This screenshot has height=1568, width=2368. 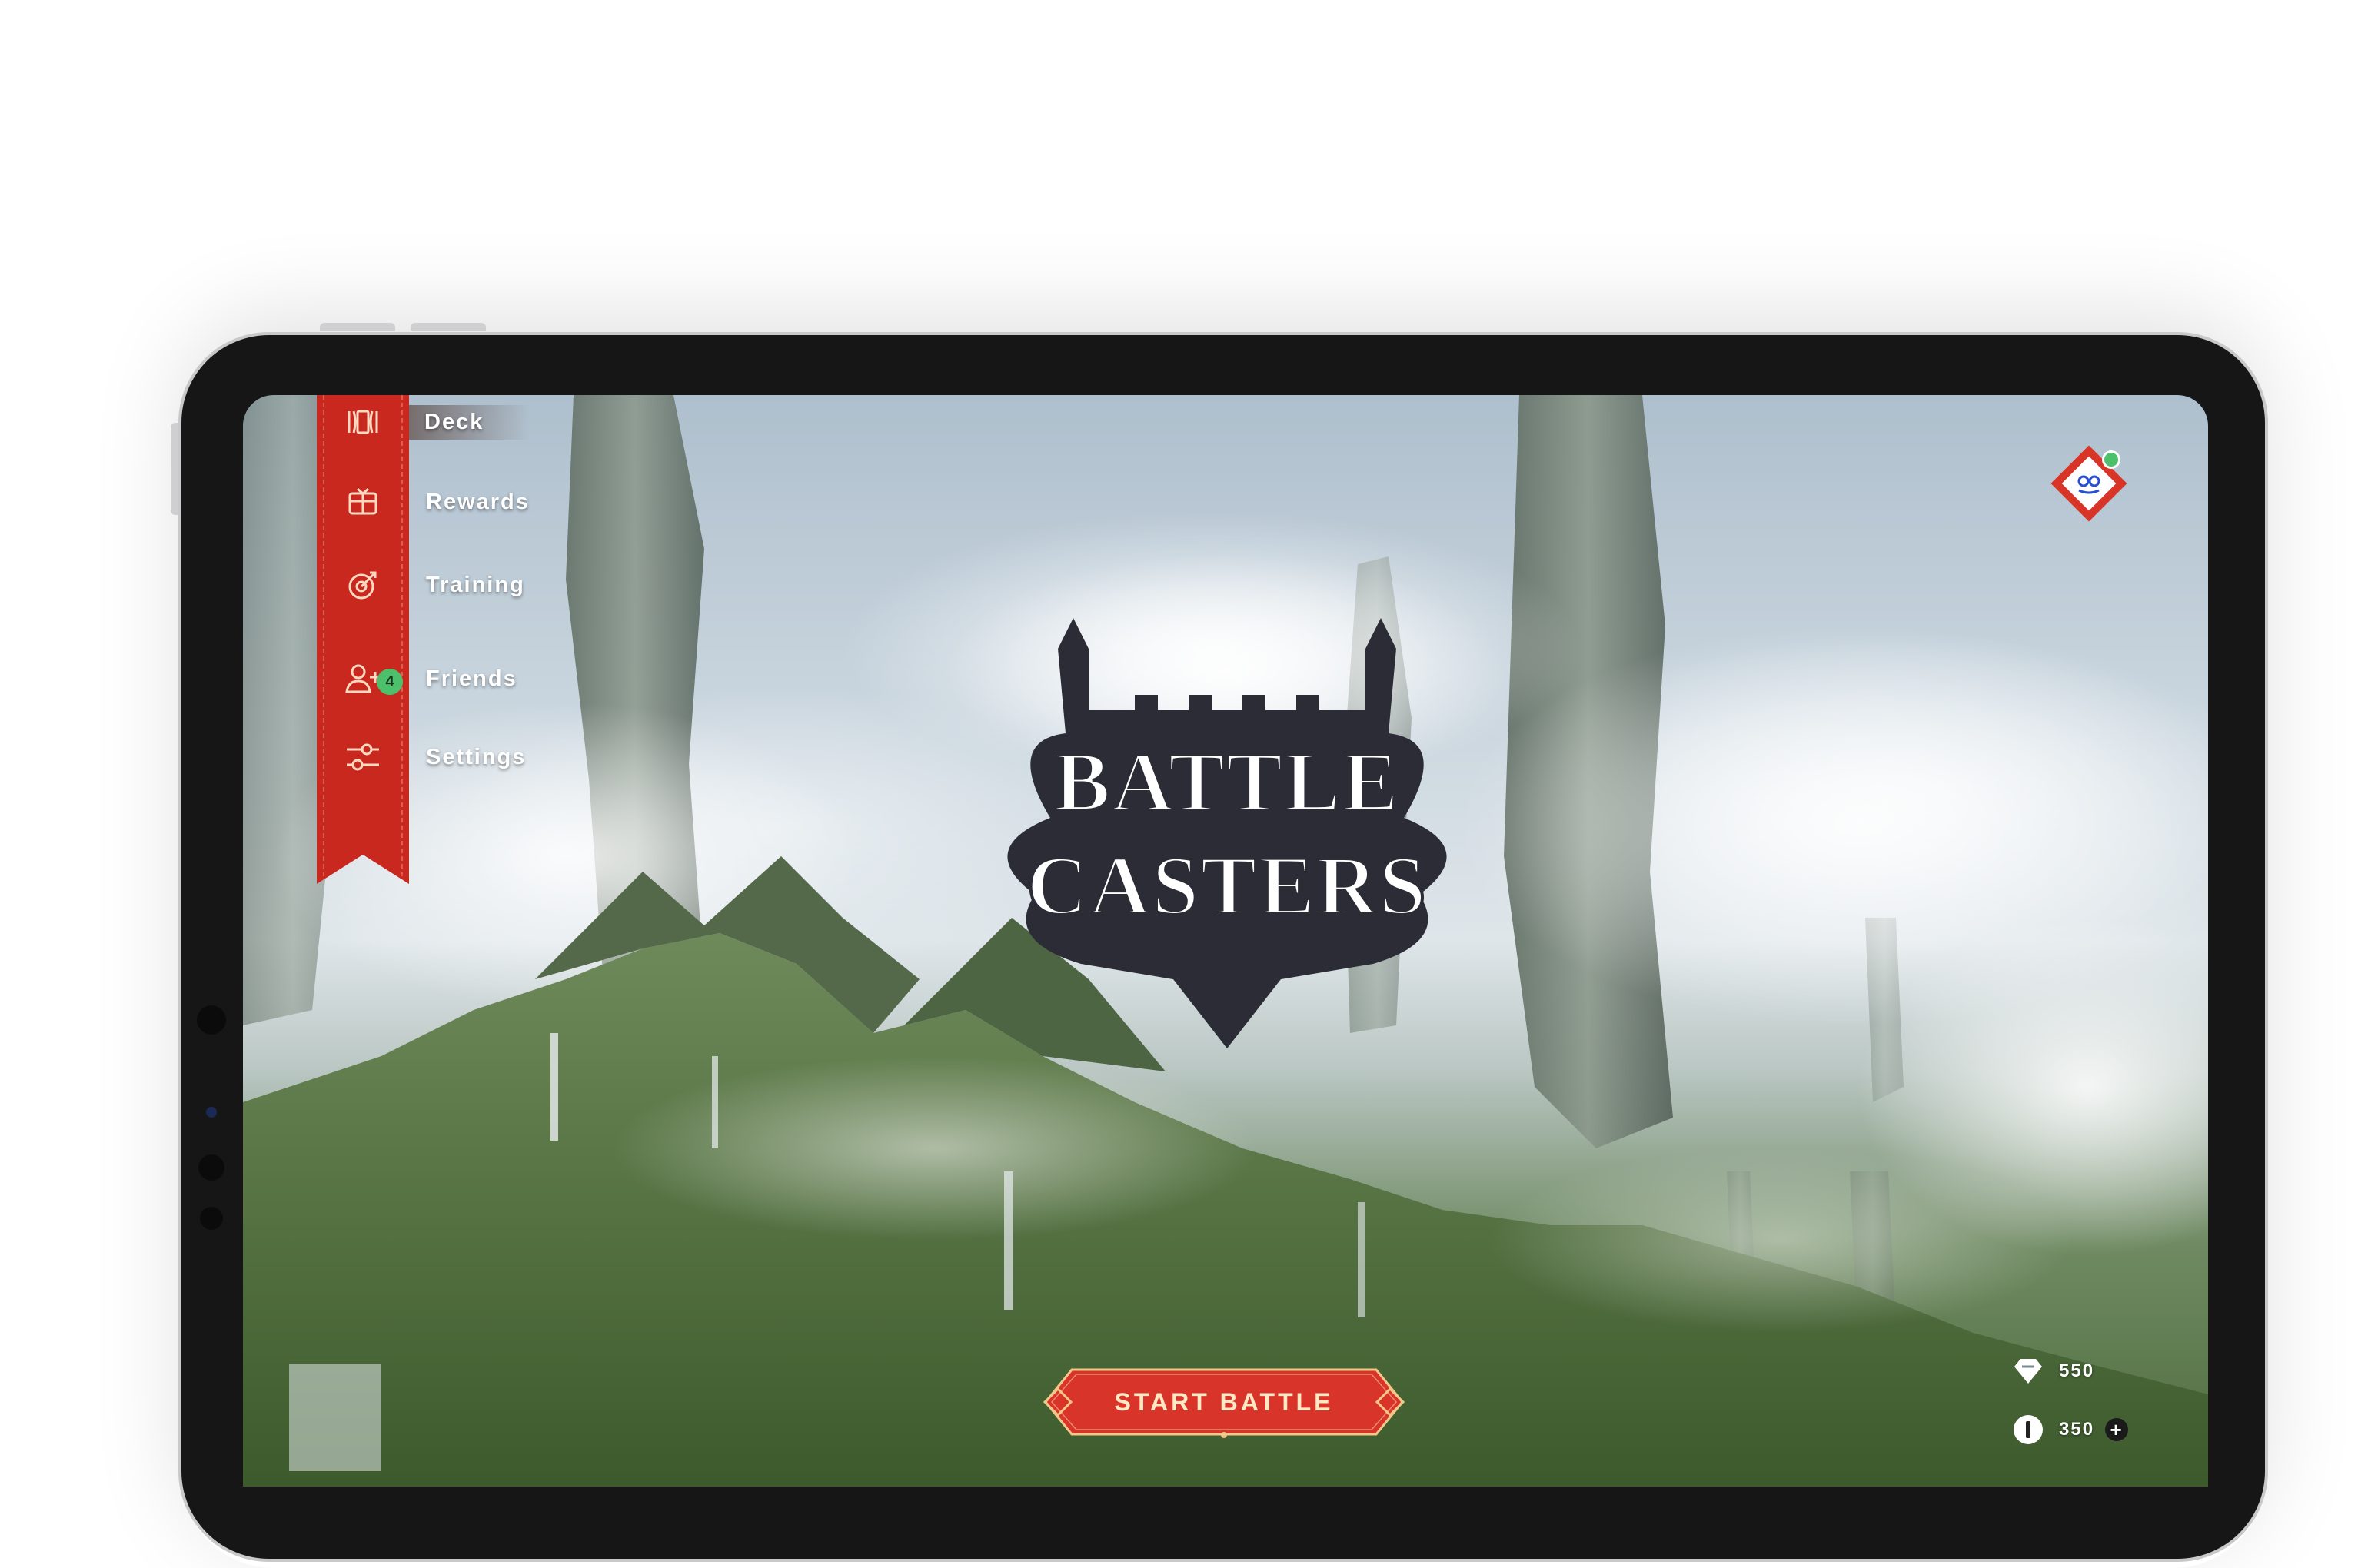 I want to click on sidebar-item-rewards: Rewards, so click(x=463, y=502).